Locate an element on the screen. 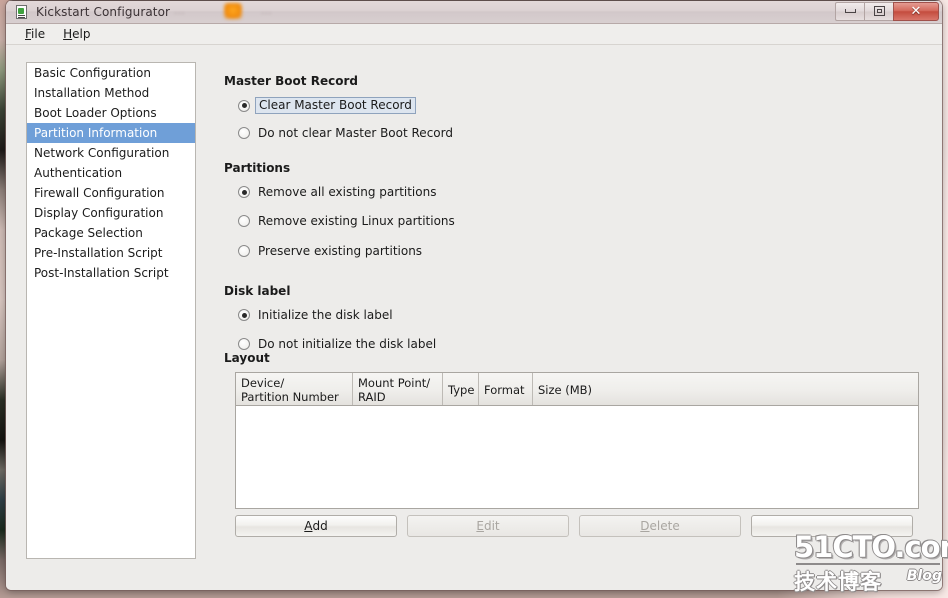 Image resolution: width=948 pixels, height=598 pixels. menu-file-rest: ile is located at coordinates (38, 34).